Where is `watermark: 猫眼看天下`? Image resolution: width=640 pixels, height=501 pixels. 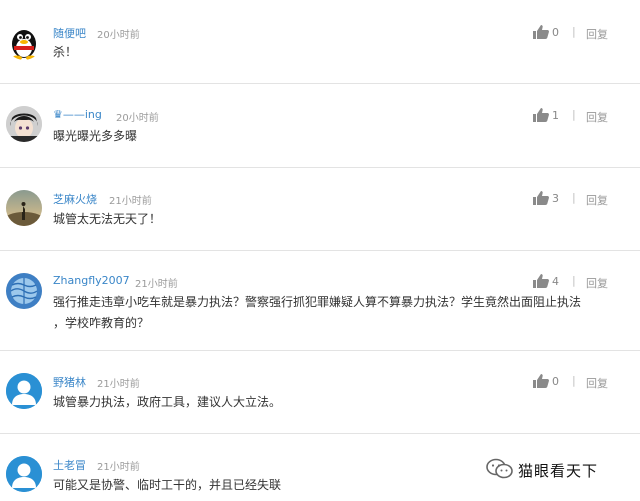
watermark: 猫眼看天下 is located at coordinates (559, 470).